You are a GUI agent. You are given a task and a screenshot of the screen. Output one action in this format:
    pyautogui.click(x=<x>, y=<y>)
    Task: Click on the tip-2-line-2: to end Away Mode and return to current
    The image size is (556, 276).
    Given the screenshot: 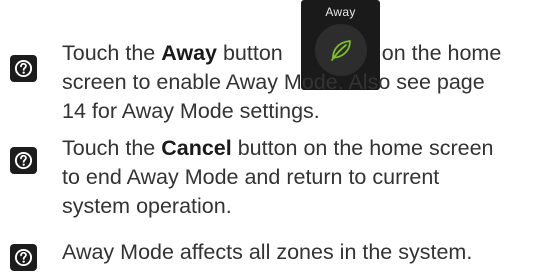 What is the action you would take?
    pyautogui.click(x=251, y=177)
    